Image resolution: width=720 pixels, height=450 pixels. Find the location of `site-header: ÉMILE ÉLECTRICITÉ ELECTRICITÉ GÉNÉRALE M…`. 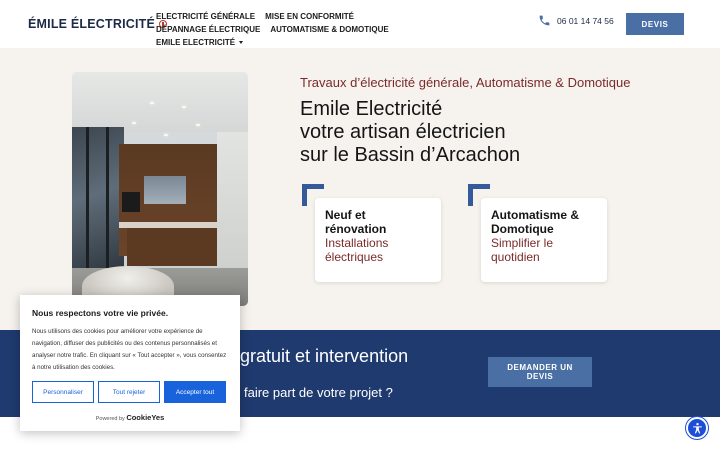

site-header: ÉMILE ÉLECTRICITÉ ELECTRICITÉ GÉNÉRALE M… is located at coordinates (360, 24).